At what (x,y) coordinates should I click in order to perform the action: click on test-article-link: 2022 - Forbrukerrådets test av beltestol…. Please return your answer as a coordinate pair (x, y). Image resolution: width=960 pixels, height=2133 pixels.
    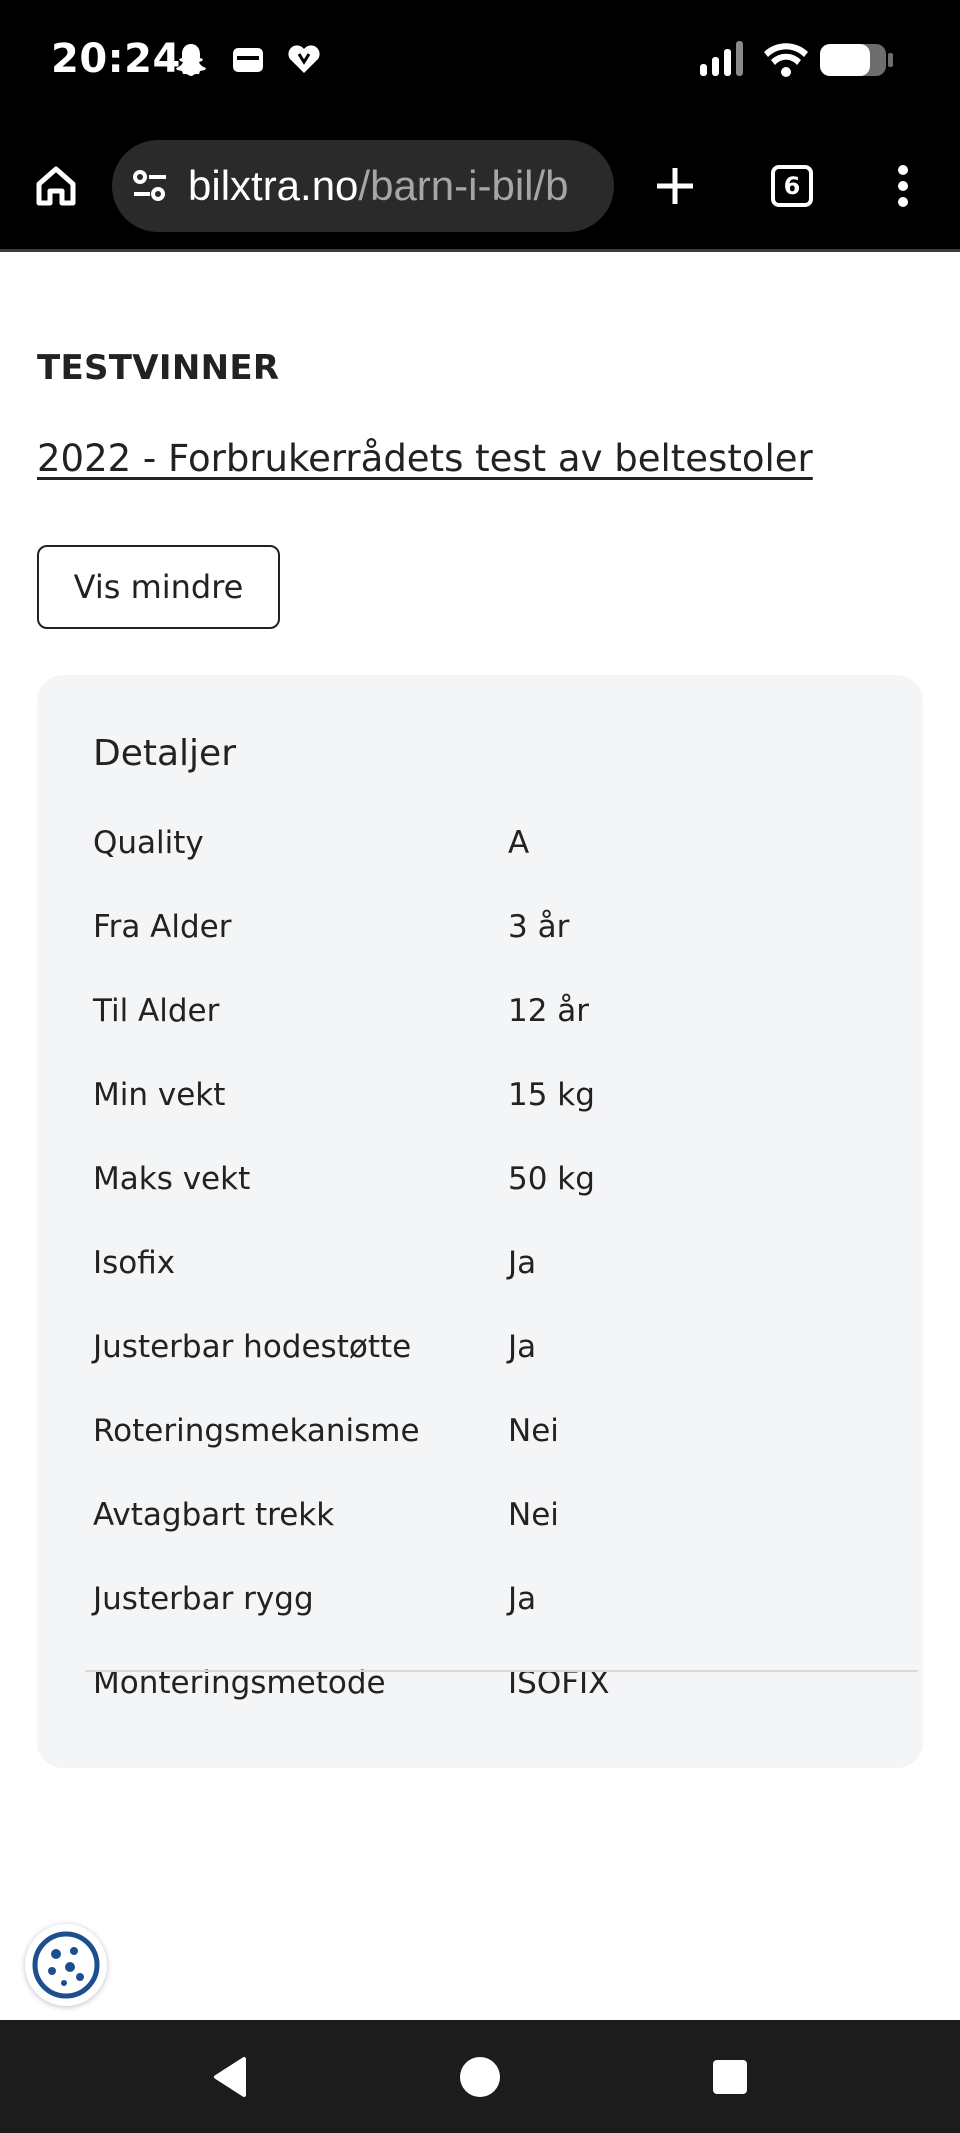
    Looking at the image, I should click on (425, 458).